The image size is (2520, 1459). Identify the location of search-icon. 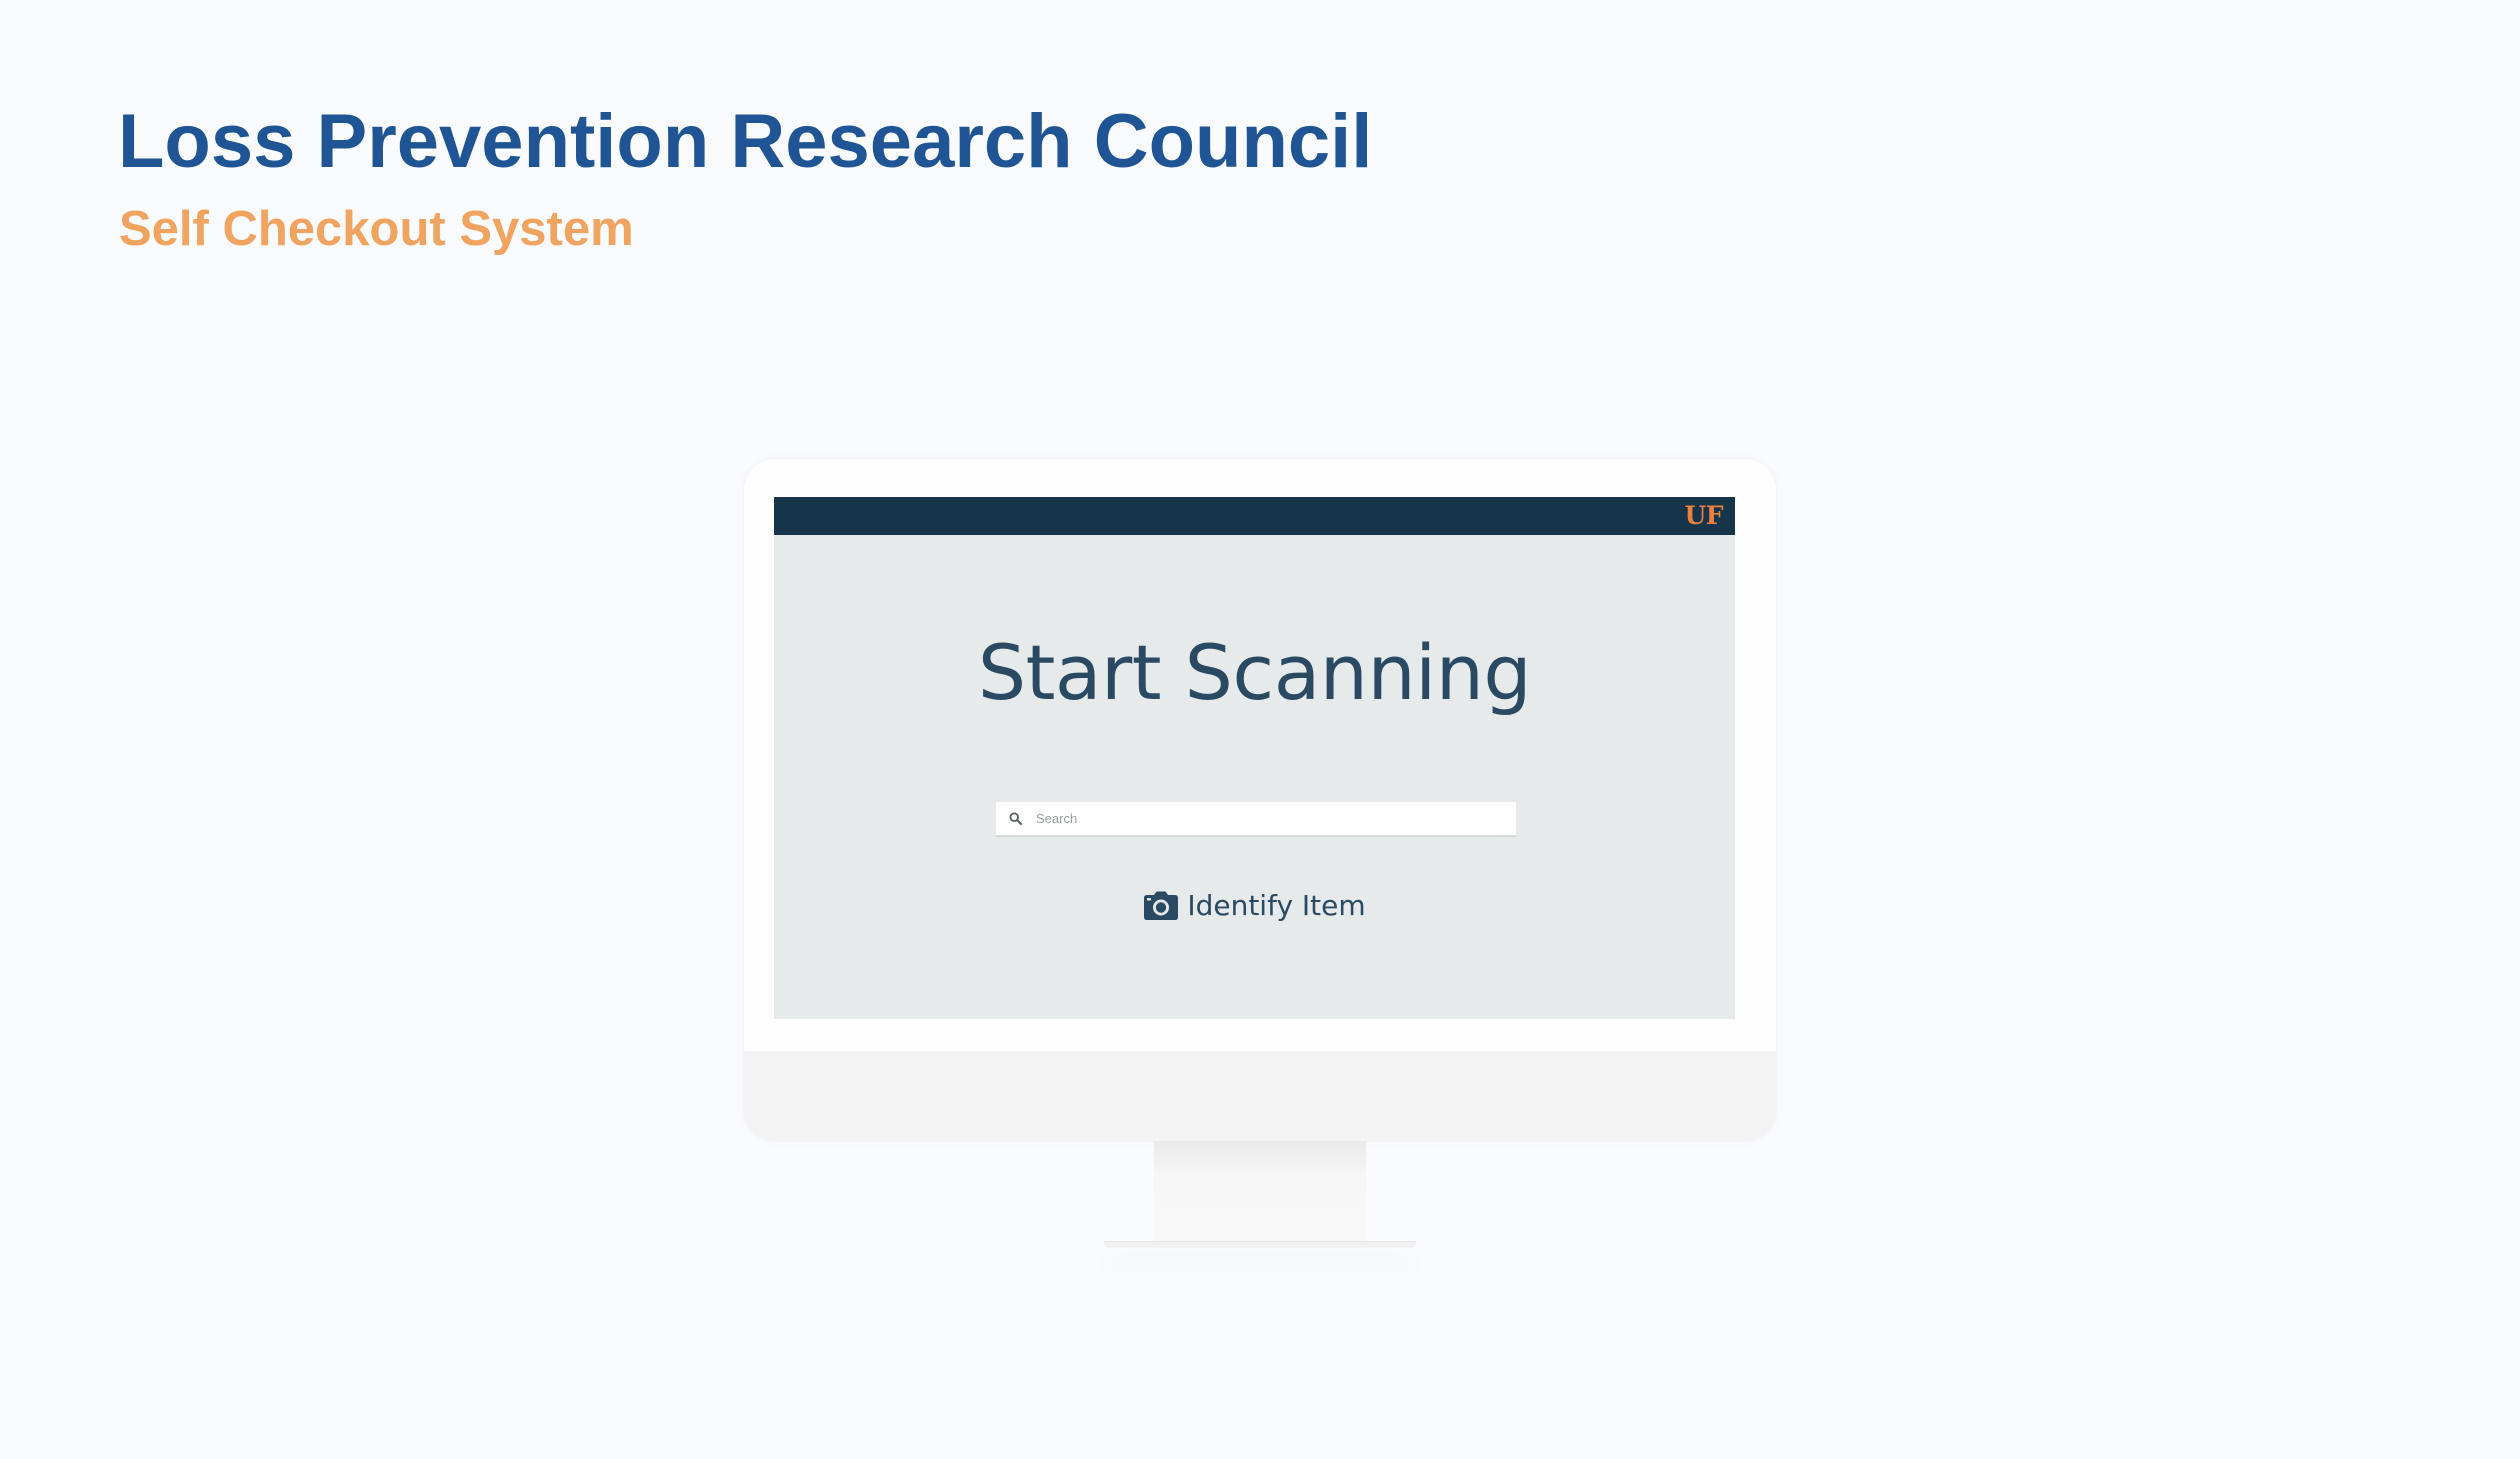
(1016, 819).